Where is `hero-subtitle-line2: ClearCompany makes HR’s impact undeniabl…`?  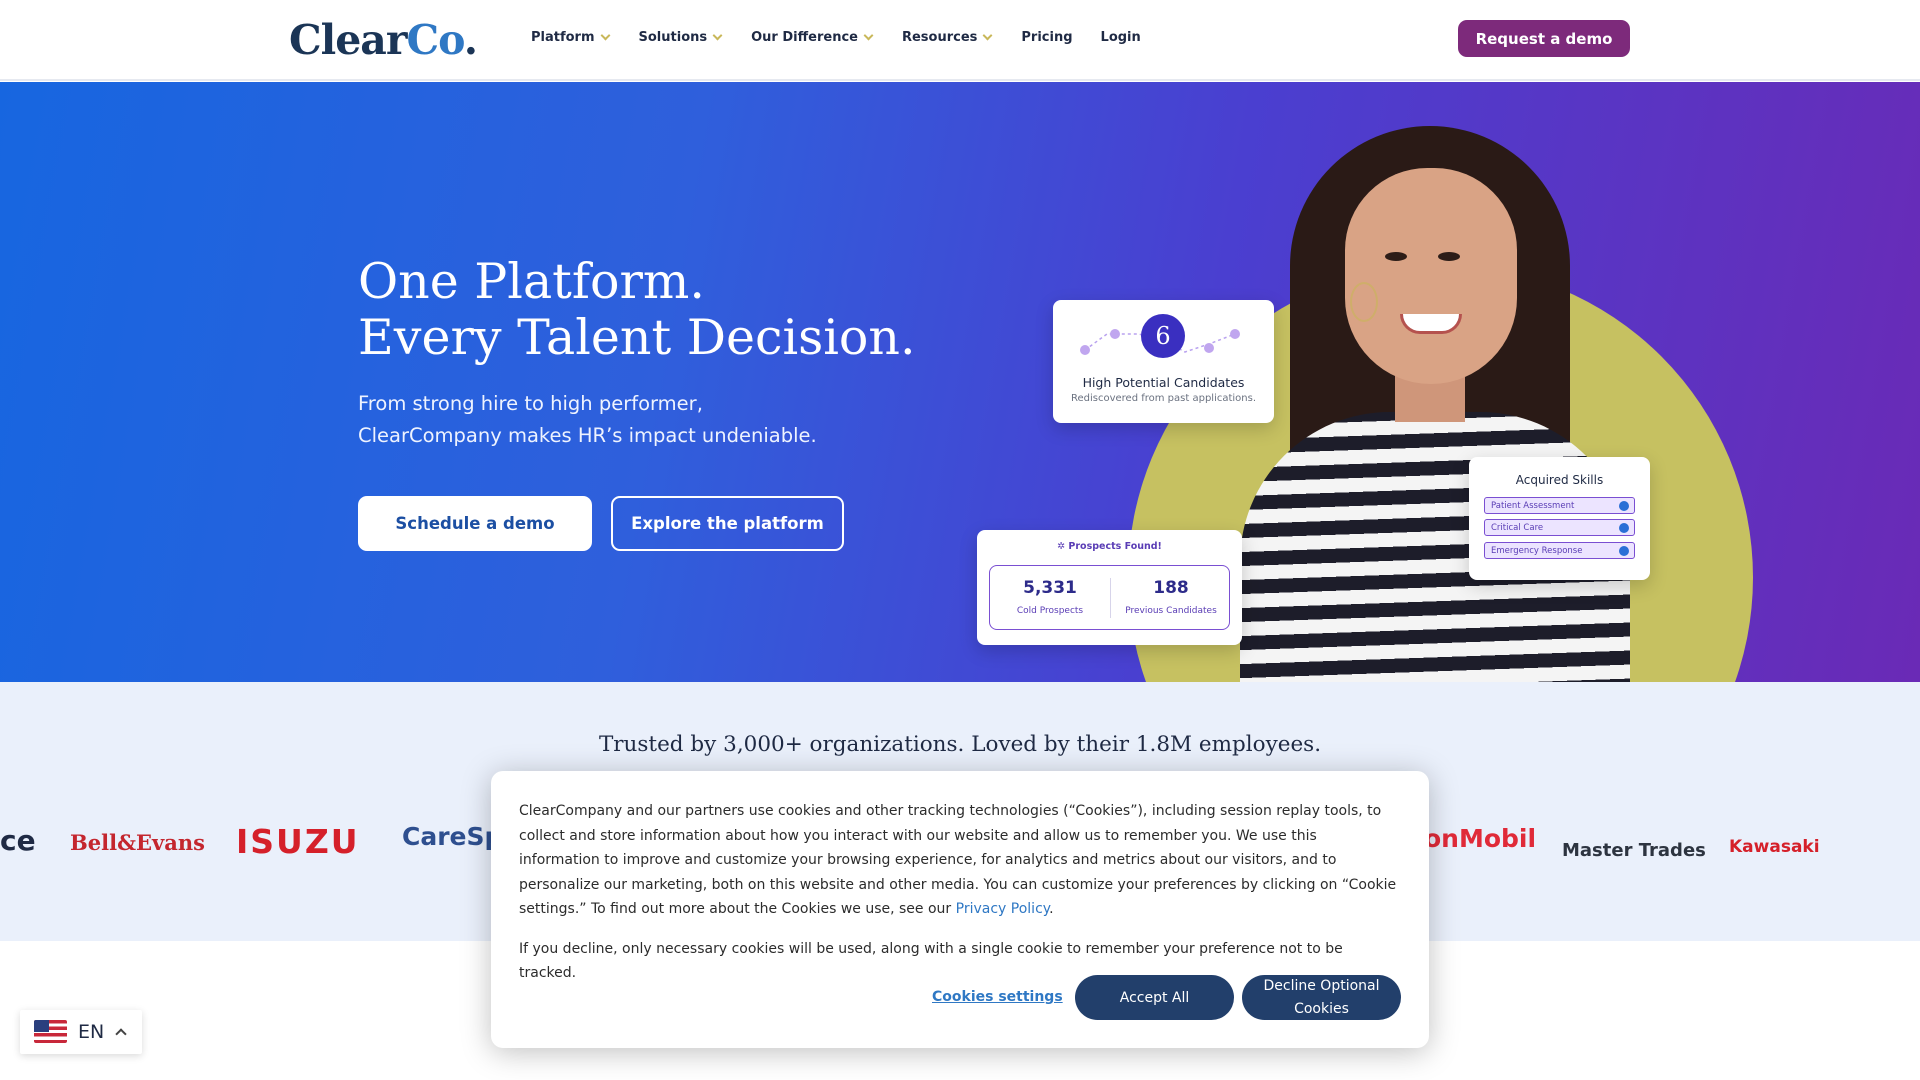
hero-subtitle-line2: ClearCompany makes HR’s impact undeniabl… is located at coordinates (587, 435).